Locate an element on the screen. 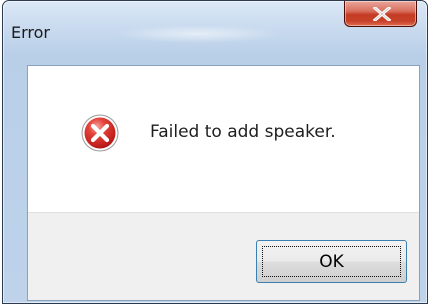 The height and width of the screenshot is (306, 431). window-title: Error is located at coordinates (30, 32).